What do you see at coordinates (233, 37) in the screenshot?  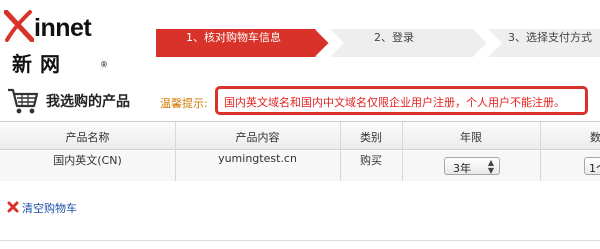 I see `step-verify-cart: 1、核对购物车信息` at bounding box center [233, 37].